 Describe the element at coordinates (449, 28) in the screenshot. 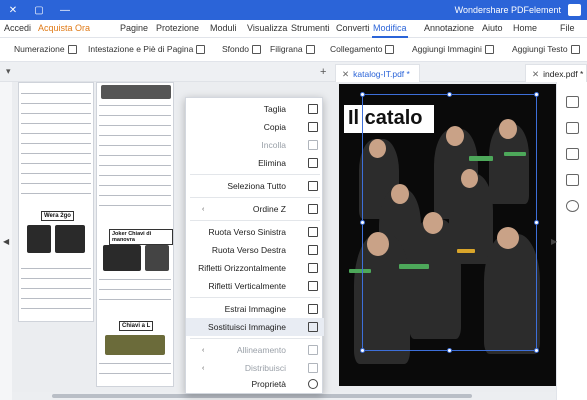

I see `menu-annotazione: Annotazione` at that location.